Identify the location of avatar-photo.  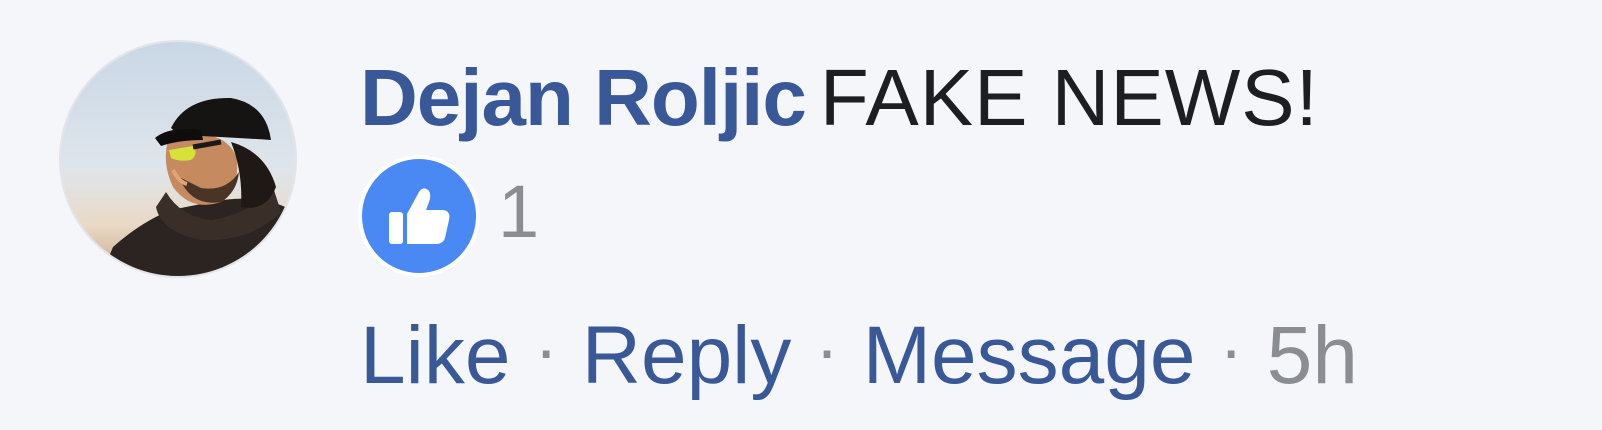
(198, 186).